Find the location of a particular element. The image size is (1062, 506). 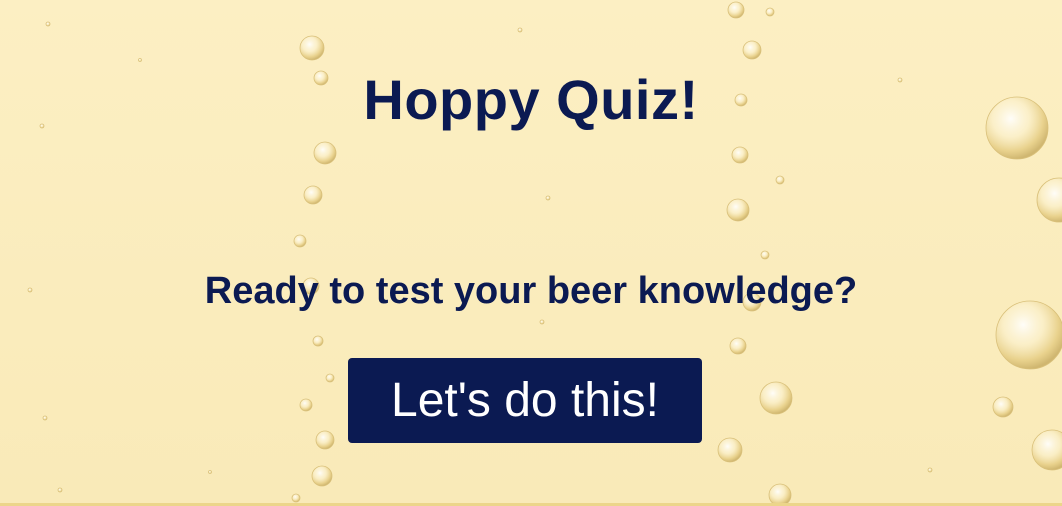

page-title: Hoppy Quiz! is located at coordinates (531, 99).